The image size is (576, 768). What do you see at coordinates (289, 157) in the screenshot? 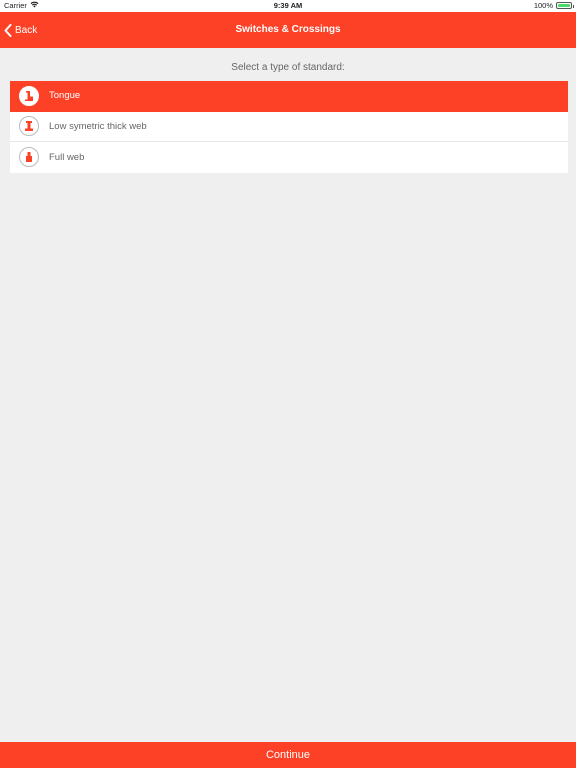
I see `option-full-web: Full web` at bounding box center [289, 157].